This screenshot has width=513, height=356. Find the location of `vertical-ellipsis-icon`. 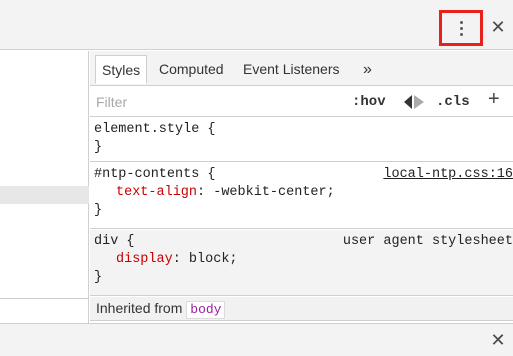

vertical-ellipsis-icon is located at coordinates (461, 28).